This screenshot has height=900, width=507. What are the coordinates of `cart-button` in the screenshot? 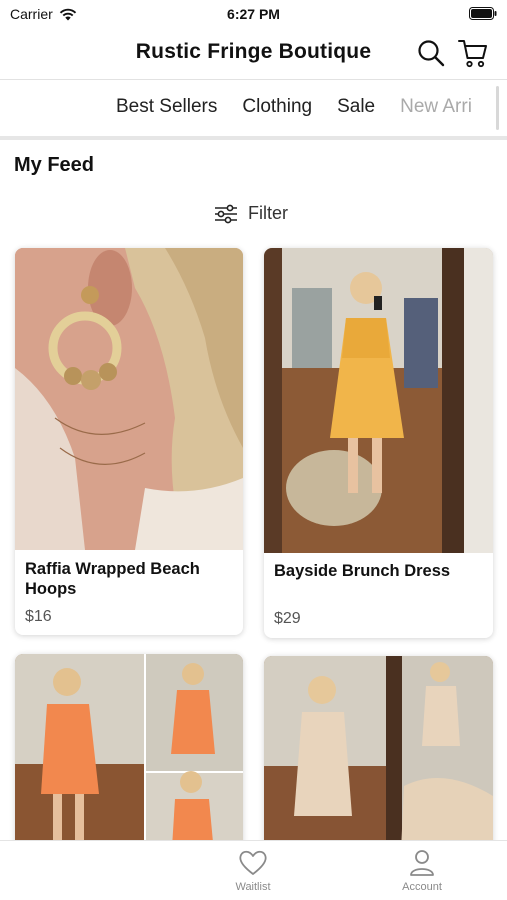 It's located at (473, 53).